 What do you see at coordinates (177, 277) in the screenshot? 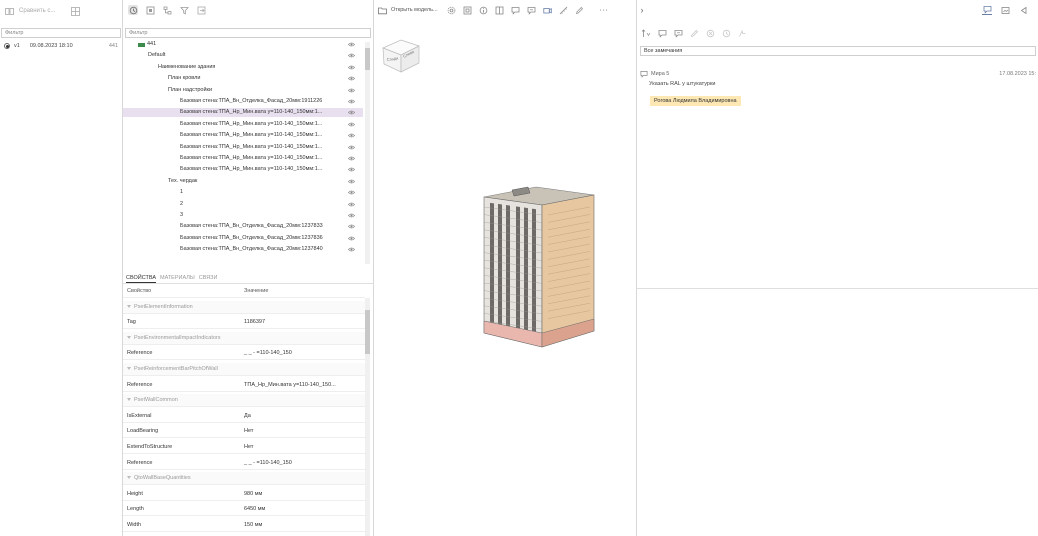
I see `tab-materials: МАТЕРИАЛЫ` at bounding box center [177, 277].